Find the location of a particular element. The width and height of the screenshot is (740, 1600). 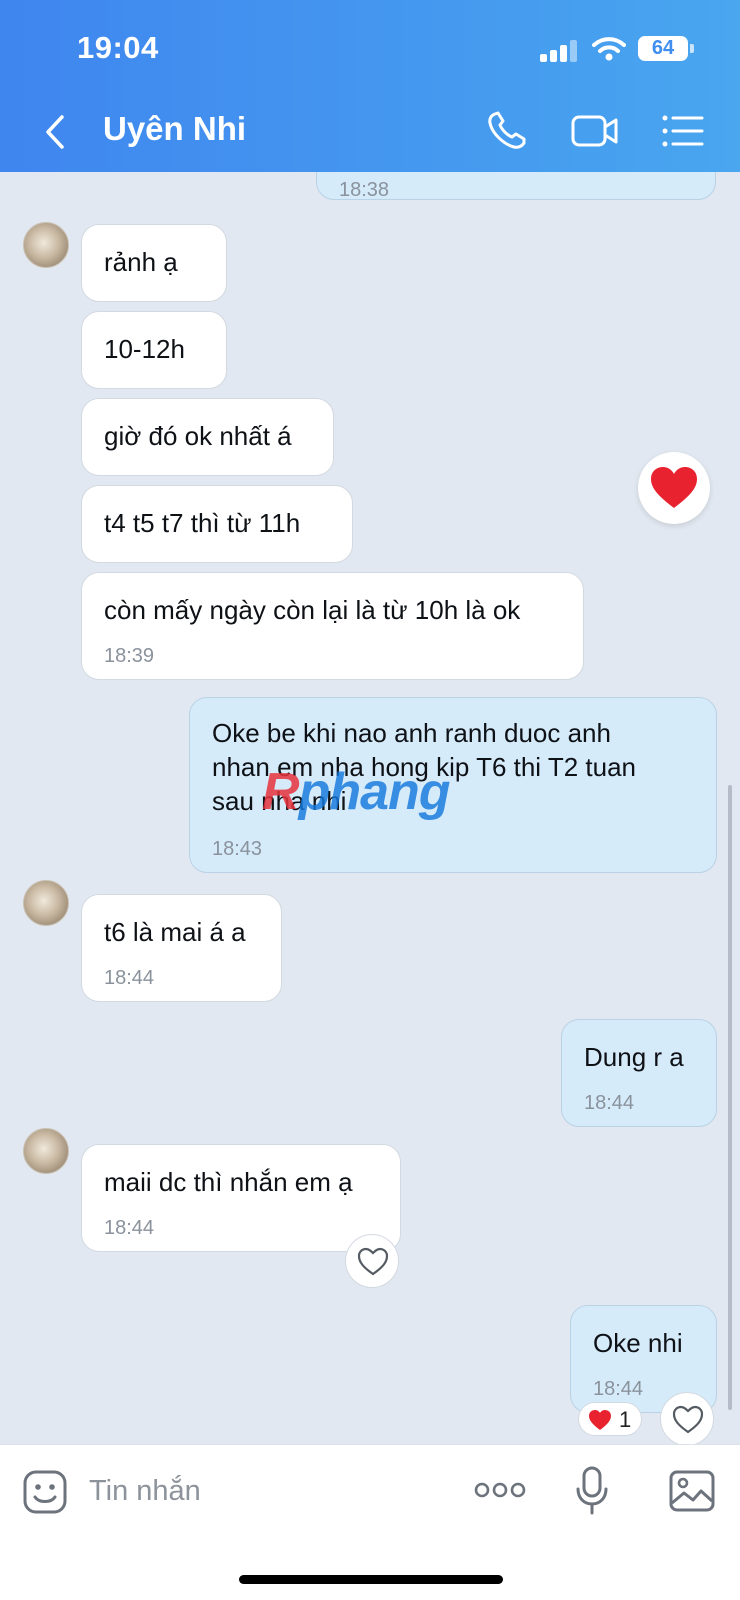

message-outgoing: 18:38 is located at coordinates (516, 186).